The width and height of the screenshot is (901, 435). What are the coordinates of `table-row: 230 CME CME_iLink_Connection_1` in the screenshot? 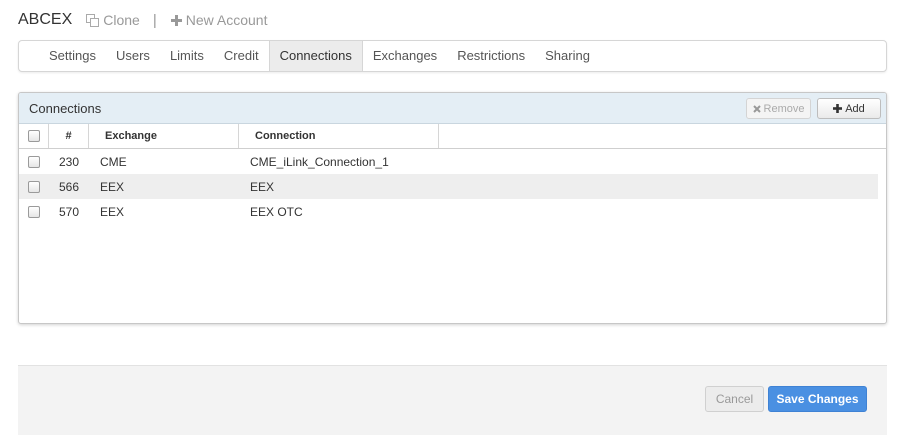 It's located at (448, 161).